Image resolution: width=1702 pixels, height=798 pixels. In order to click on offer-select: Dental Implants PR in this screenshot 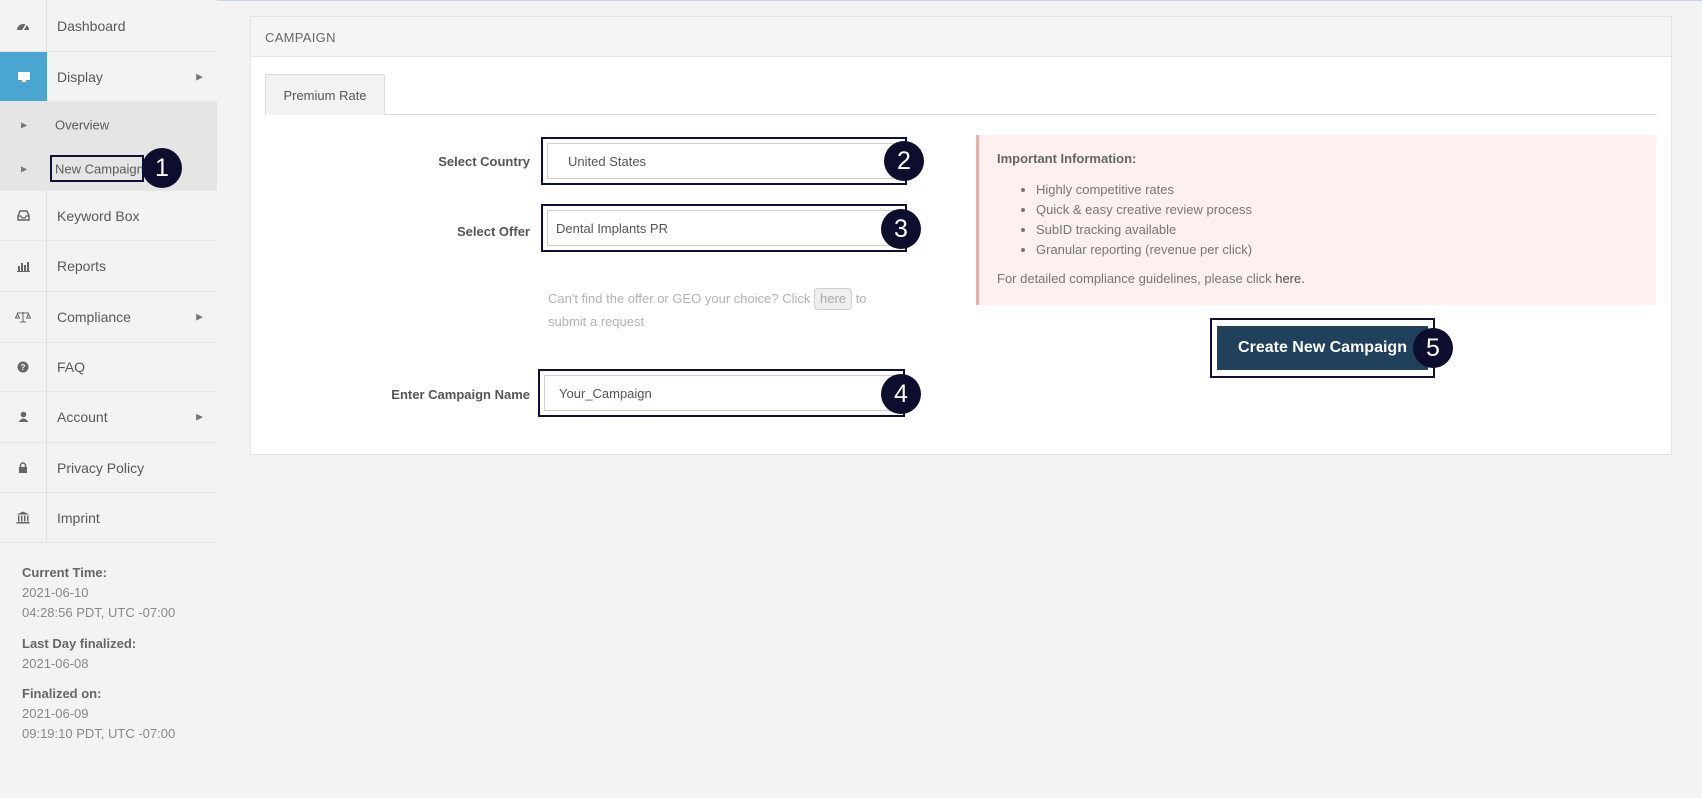, I will do `click(724, 228)`.